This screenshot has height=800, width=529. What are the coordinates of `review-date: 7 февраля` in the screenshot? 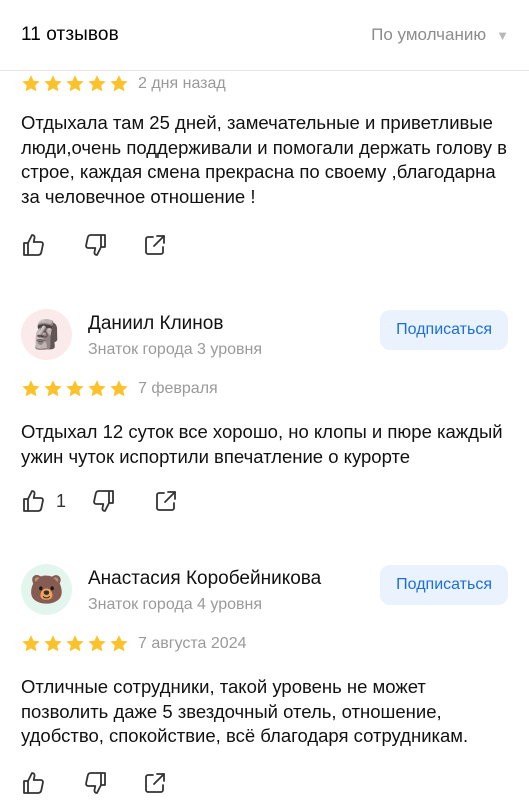 It's located at (178, 388).